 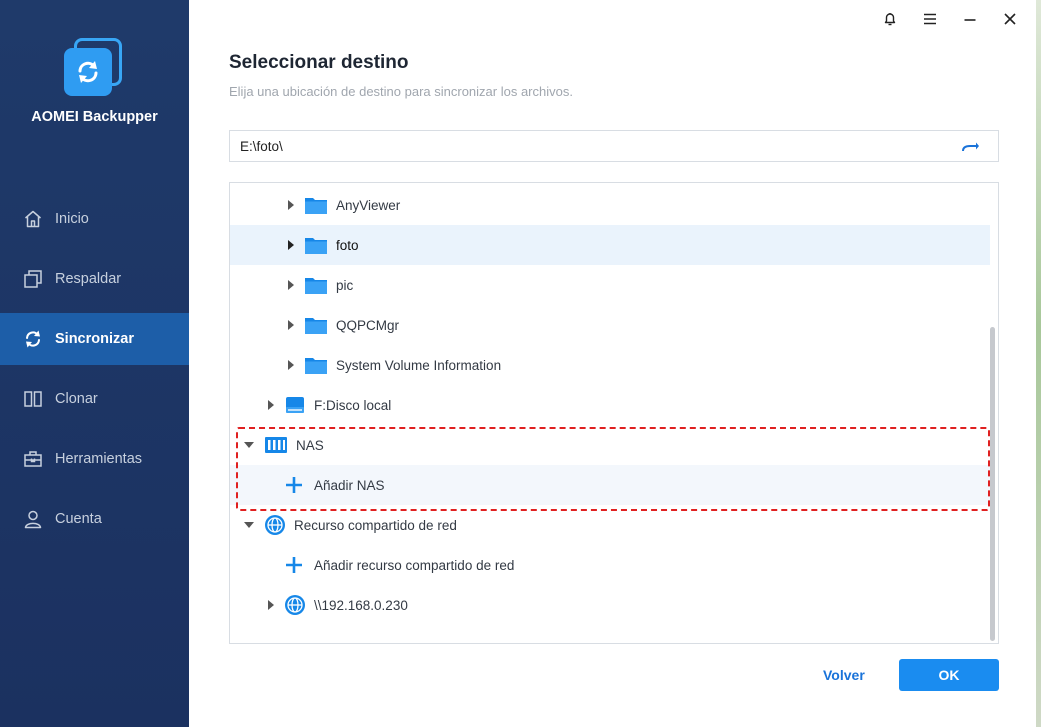 I want to click on go-arrow-icon, so click(x=970, y=147).